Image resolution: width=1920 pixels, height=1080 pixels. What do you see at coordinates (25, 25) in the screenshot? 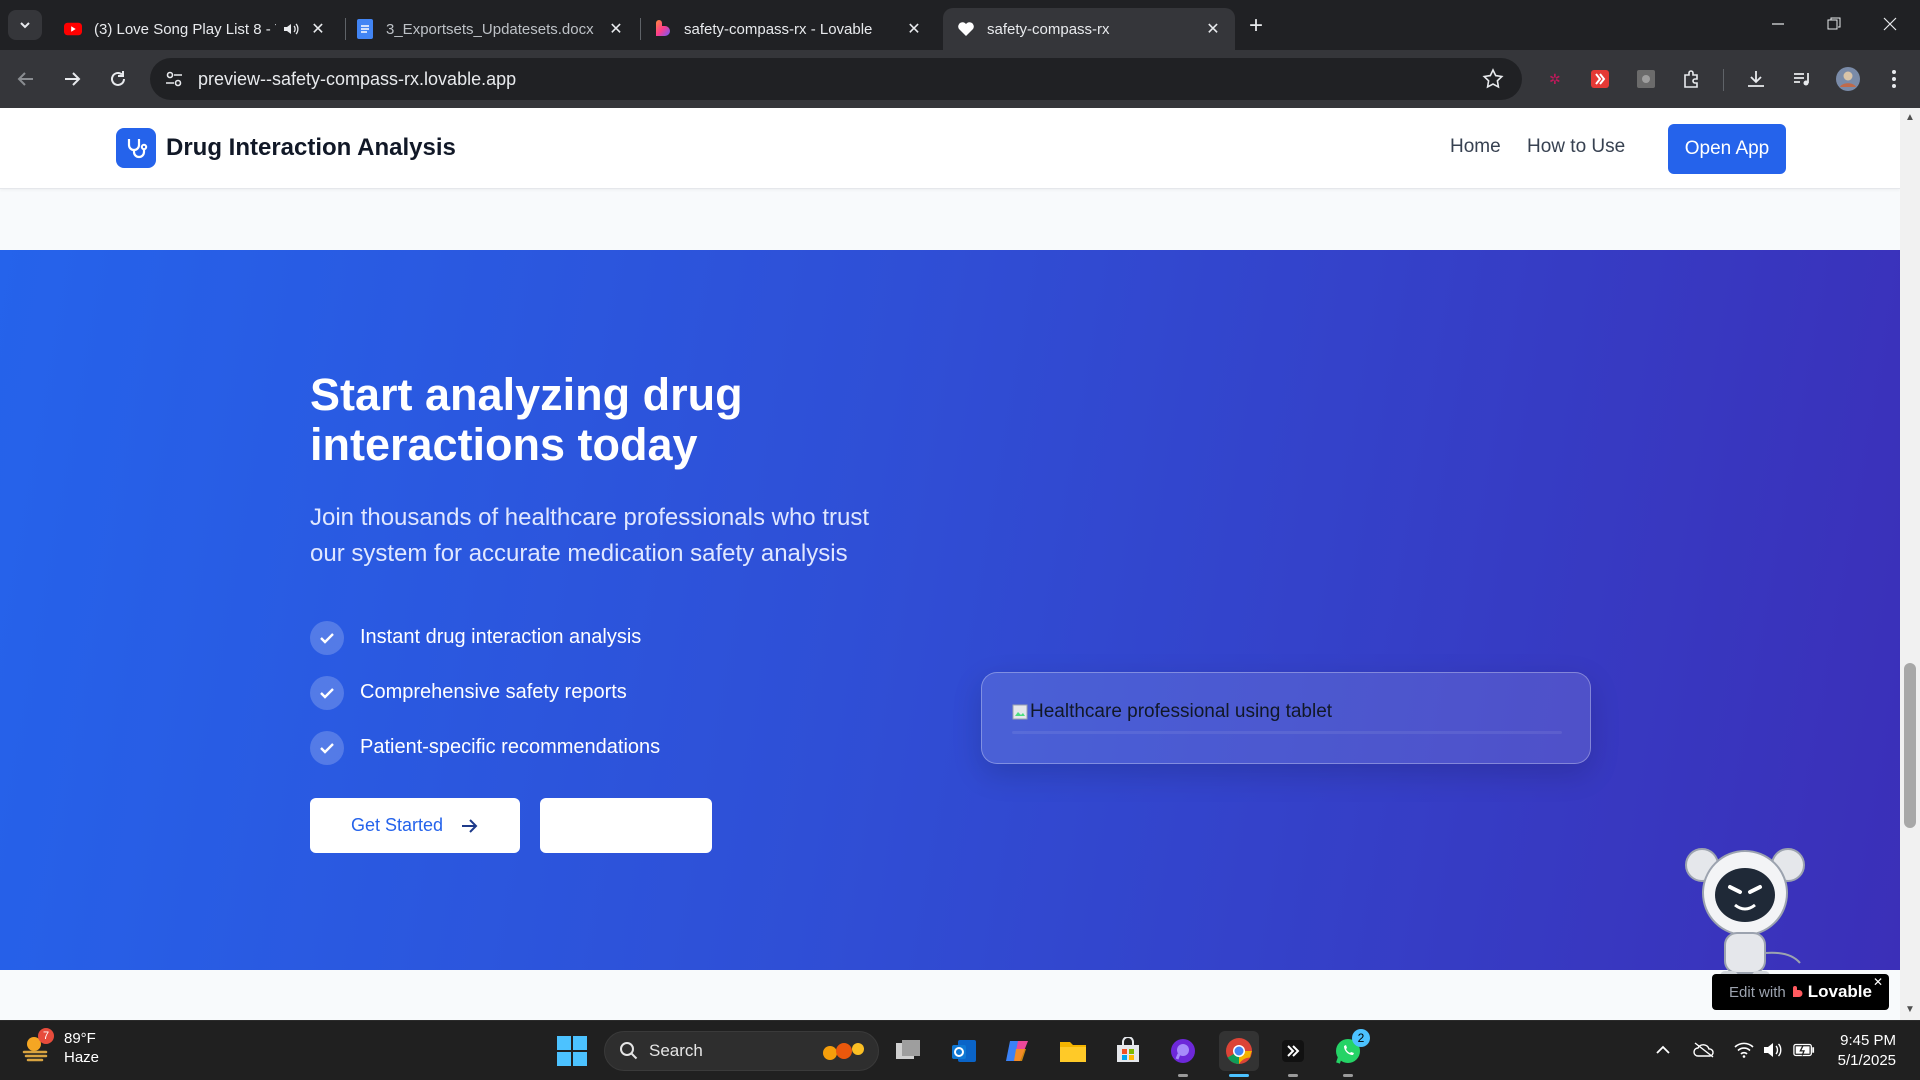
I see `tab-search-button` at bounding box center [25, 25].